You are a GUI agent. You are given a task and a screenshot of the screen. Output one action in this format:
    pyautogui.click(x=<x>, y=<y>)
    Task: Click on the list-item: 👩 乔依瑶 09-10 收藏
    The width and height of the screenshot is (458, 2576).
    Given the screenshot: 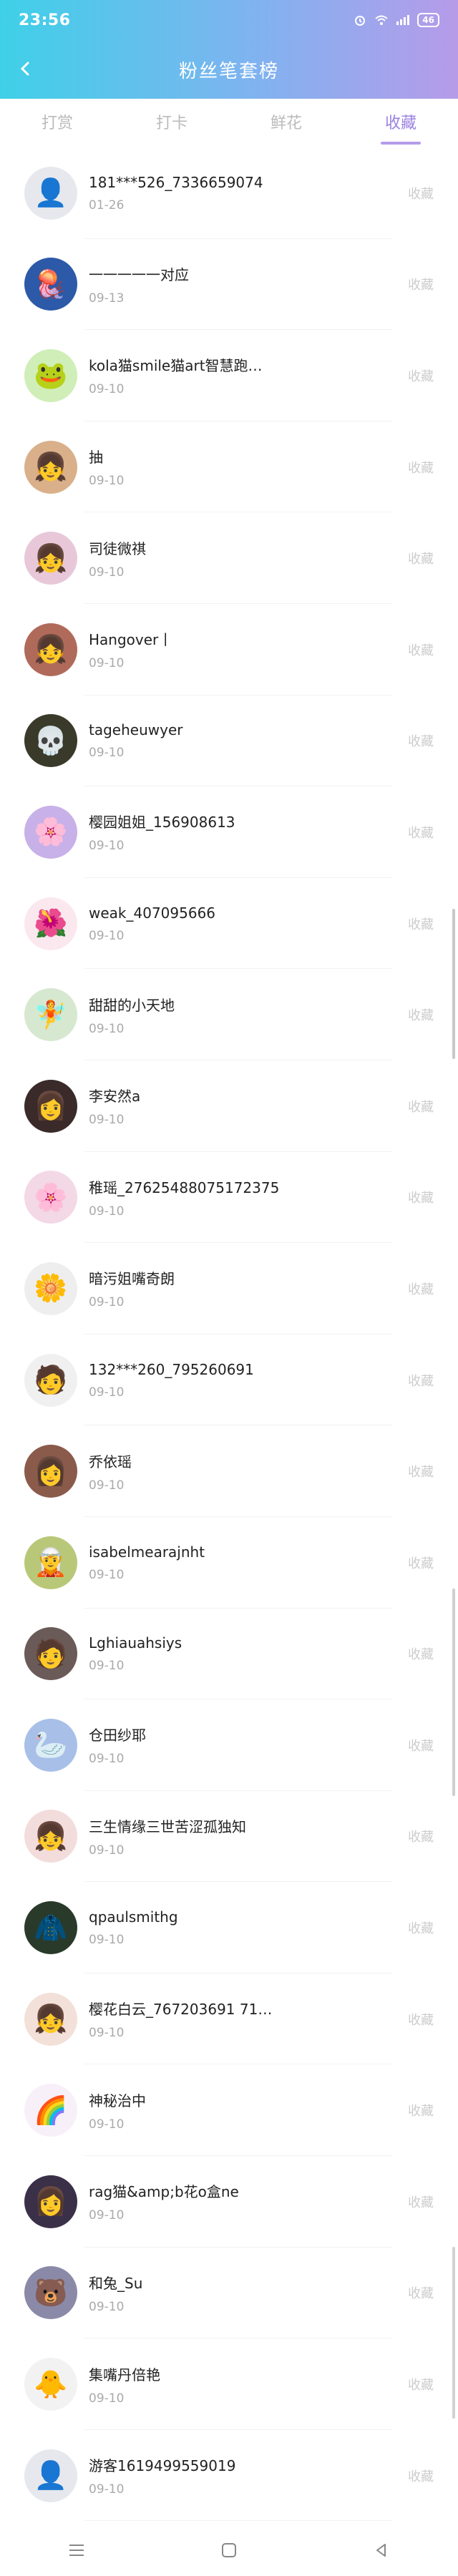 What is the action you would take?
    pyautogui.click(x=229, y=1471)
    